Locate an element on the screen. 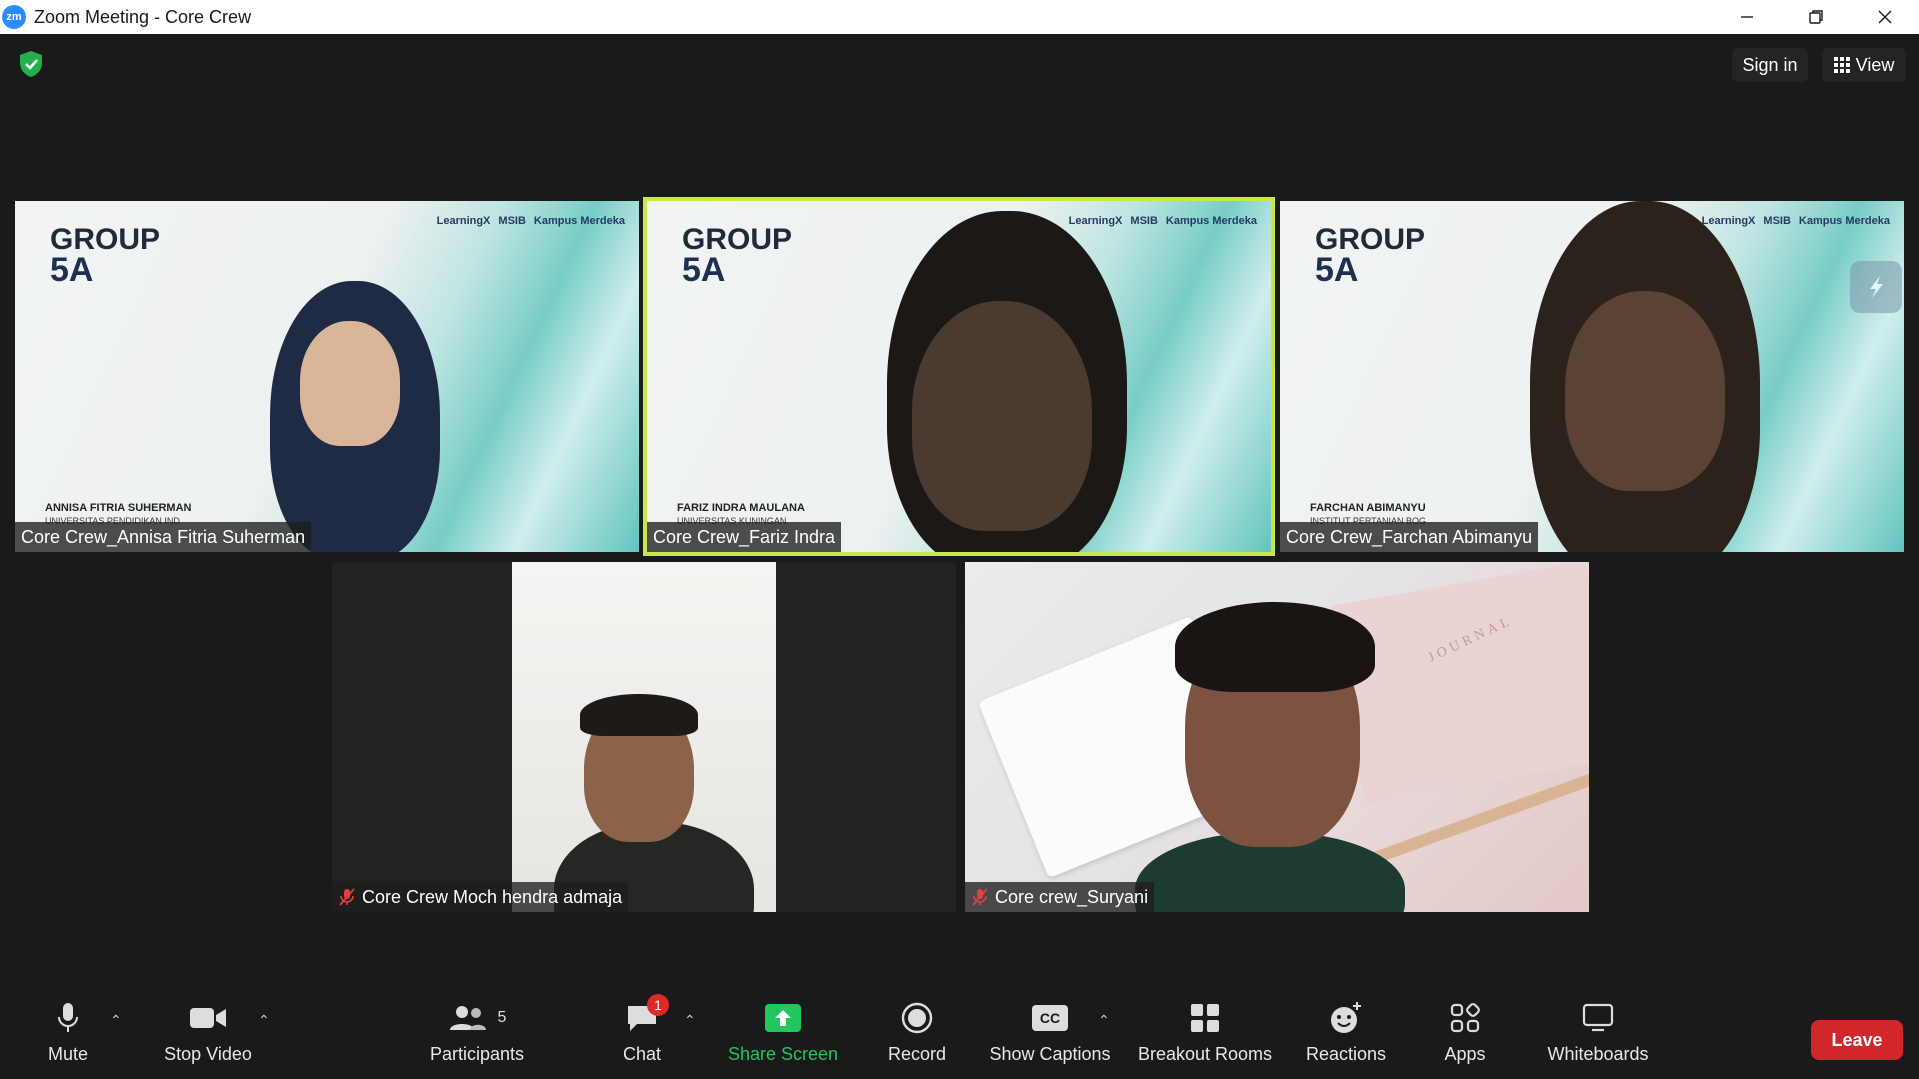  participant-name: Core Crew_Fariz Indra is located at coordinates (744, 536).